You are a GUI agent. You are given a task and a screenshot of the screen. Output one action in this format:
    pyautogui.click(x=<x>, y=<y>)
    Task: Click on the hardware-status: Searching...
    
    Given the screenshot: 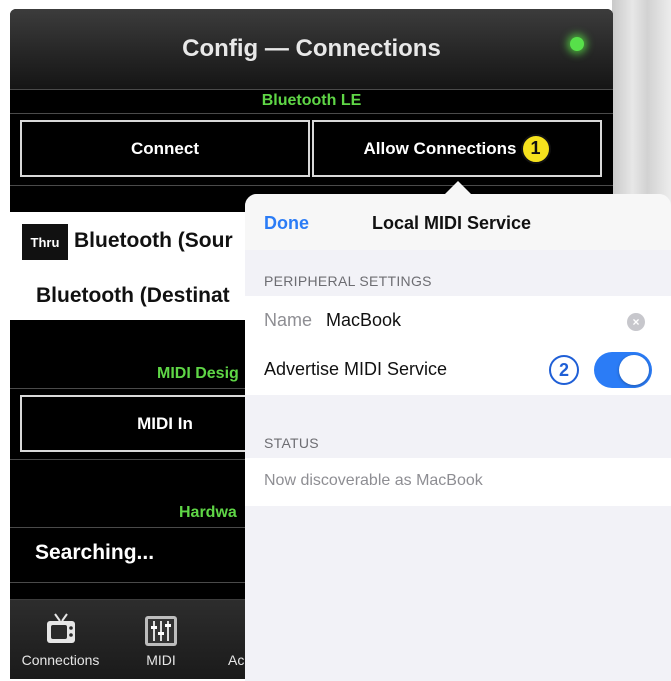 What is the action you would take?
    pyautogui.click(x=95, y=552)
    